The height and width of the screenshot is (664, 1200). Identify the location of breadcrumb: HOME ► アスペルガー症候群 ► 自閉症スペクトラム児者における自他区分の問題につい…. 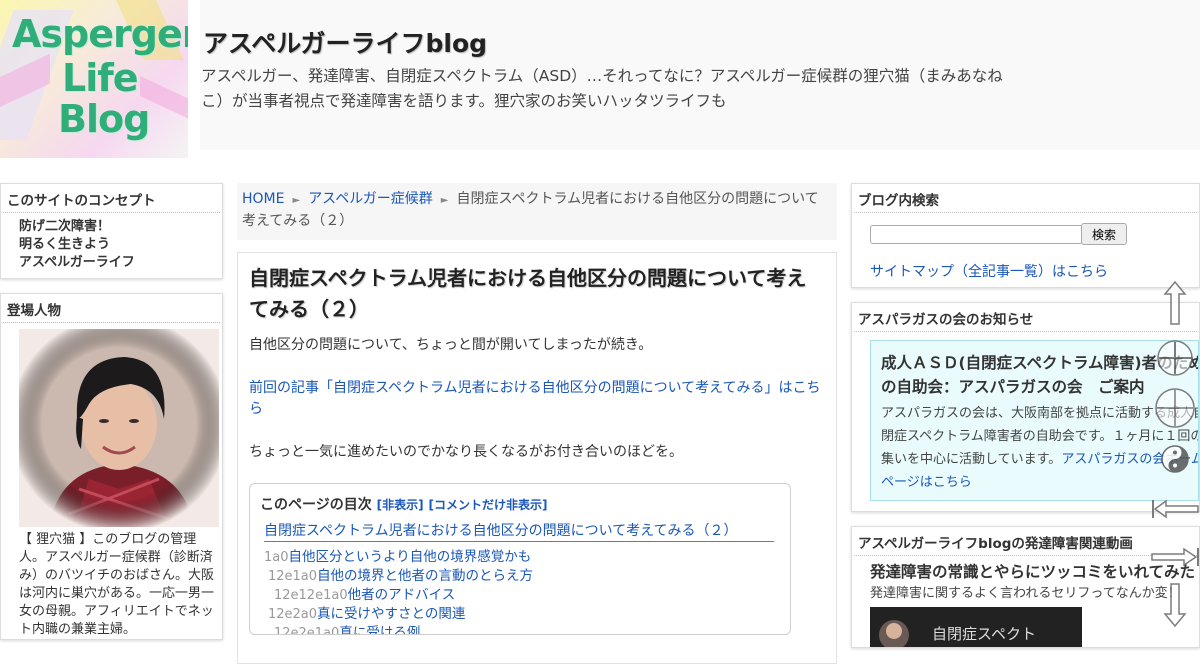
(537, 211).